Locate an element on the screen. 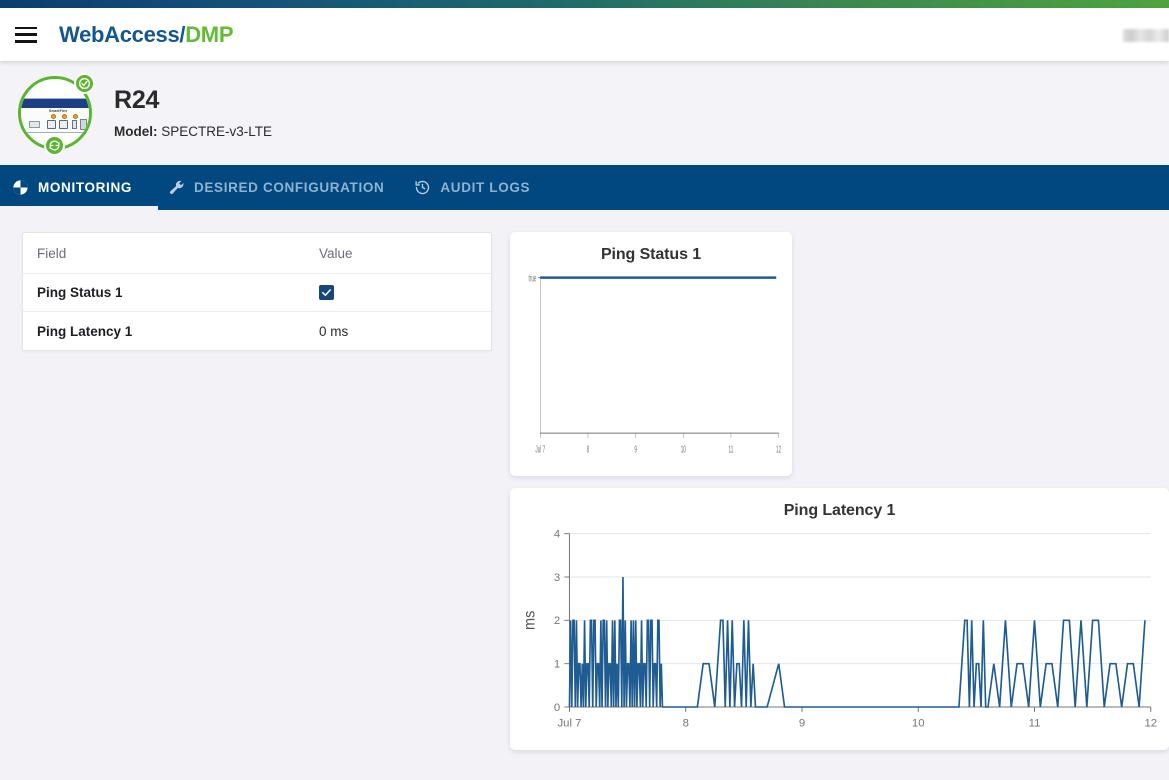 Image resolution: width=1169 pixels, height=780 pixels. svg-text: true is located at coordinates (532, 278).